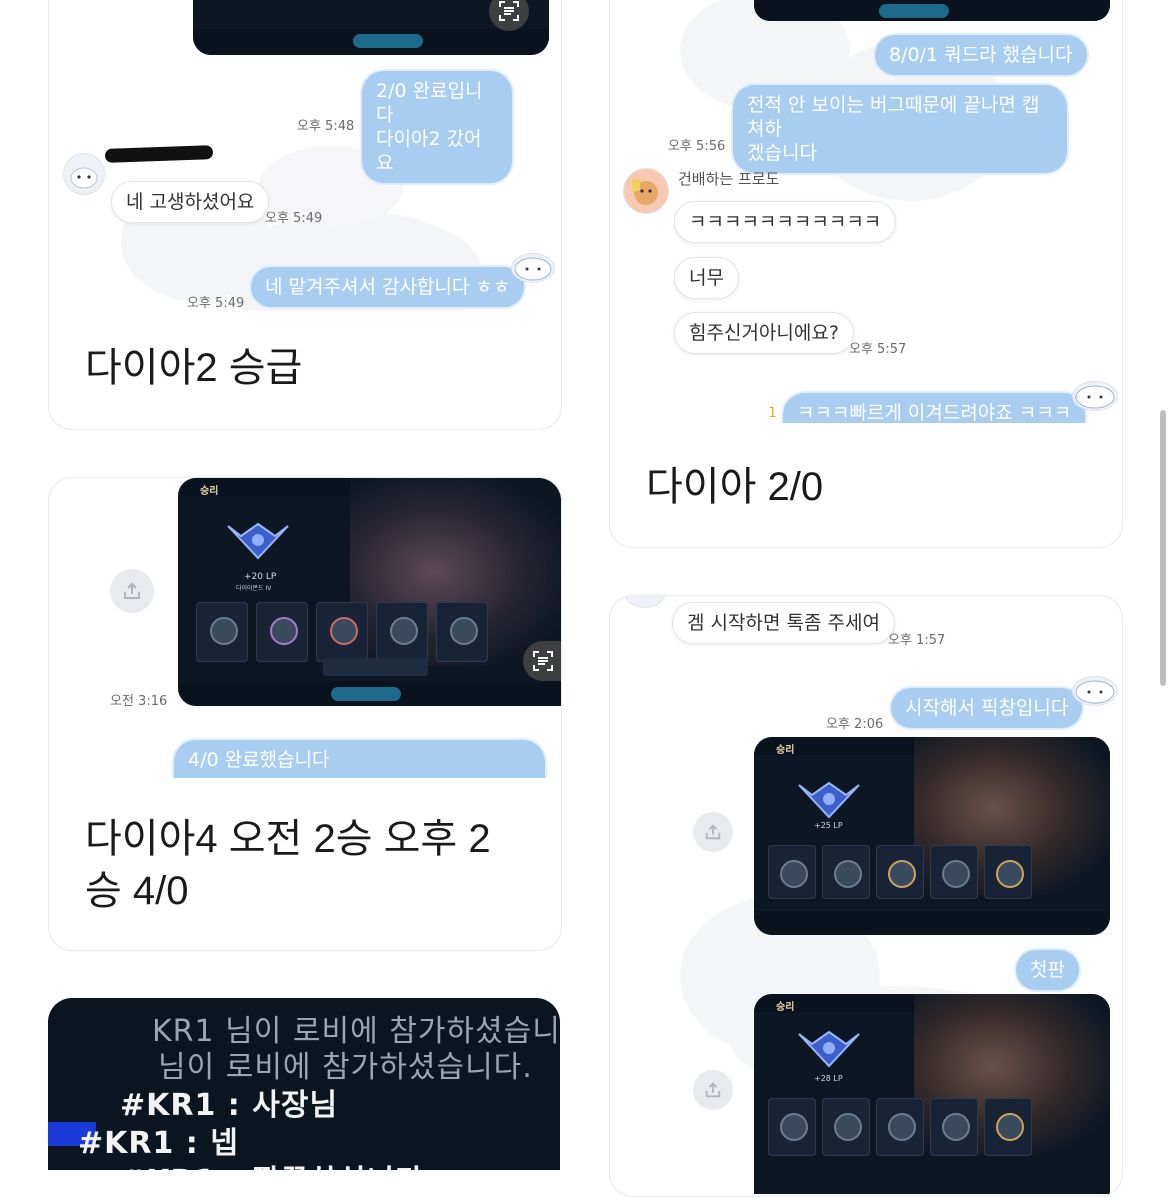 This screenshot has height=1197, width=1170. What do you see at coordinates (159, 154) in the screenshot?
I see `redacted-name-bar` at bounding box center [159, 154].